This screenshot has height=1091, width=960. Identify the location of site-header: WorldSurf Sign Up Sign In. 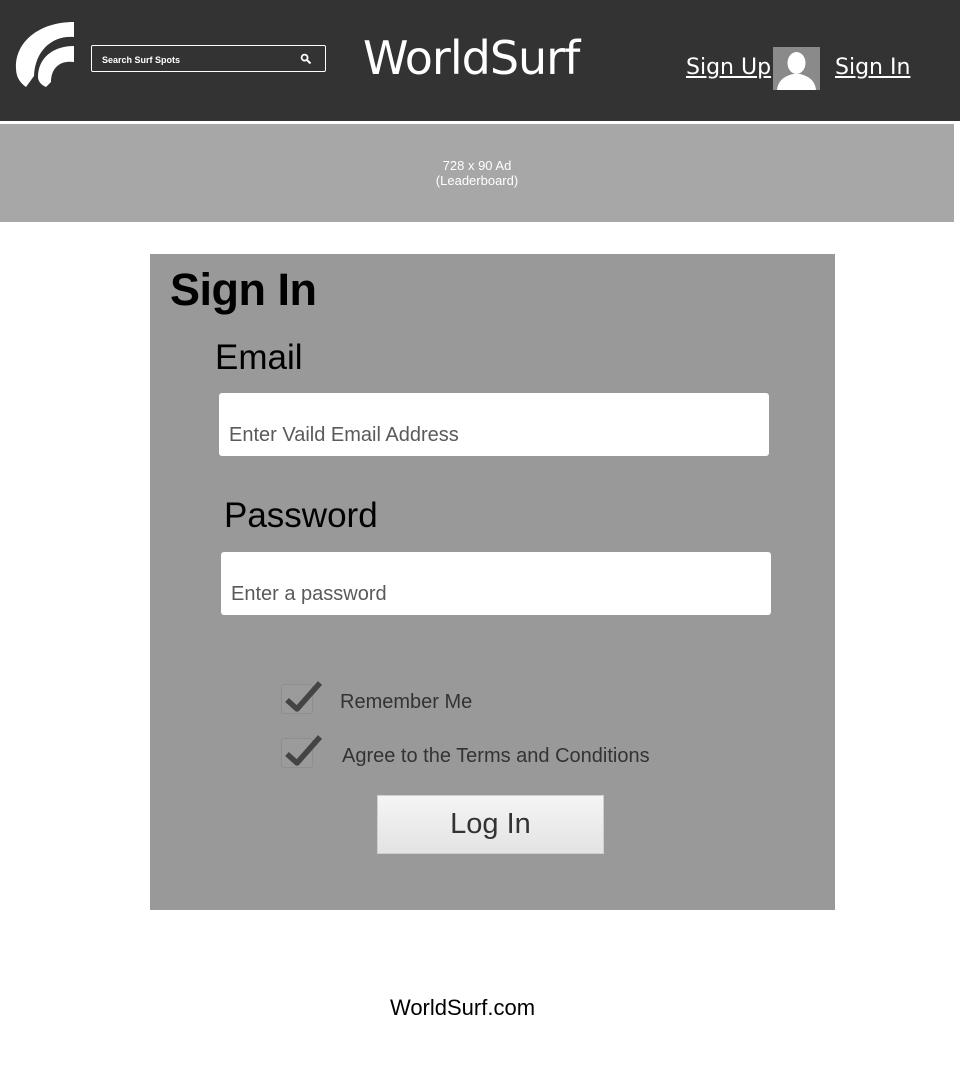
(480, 60).